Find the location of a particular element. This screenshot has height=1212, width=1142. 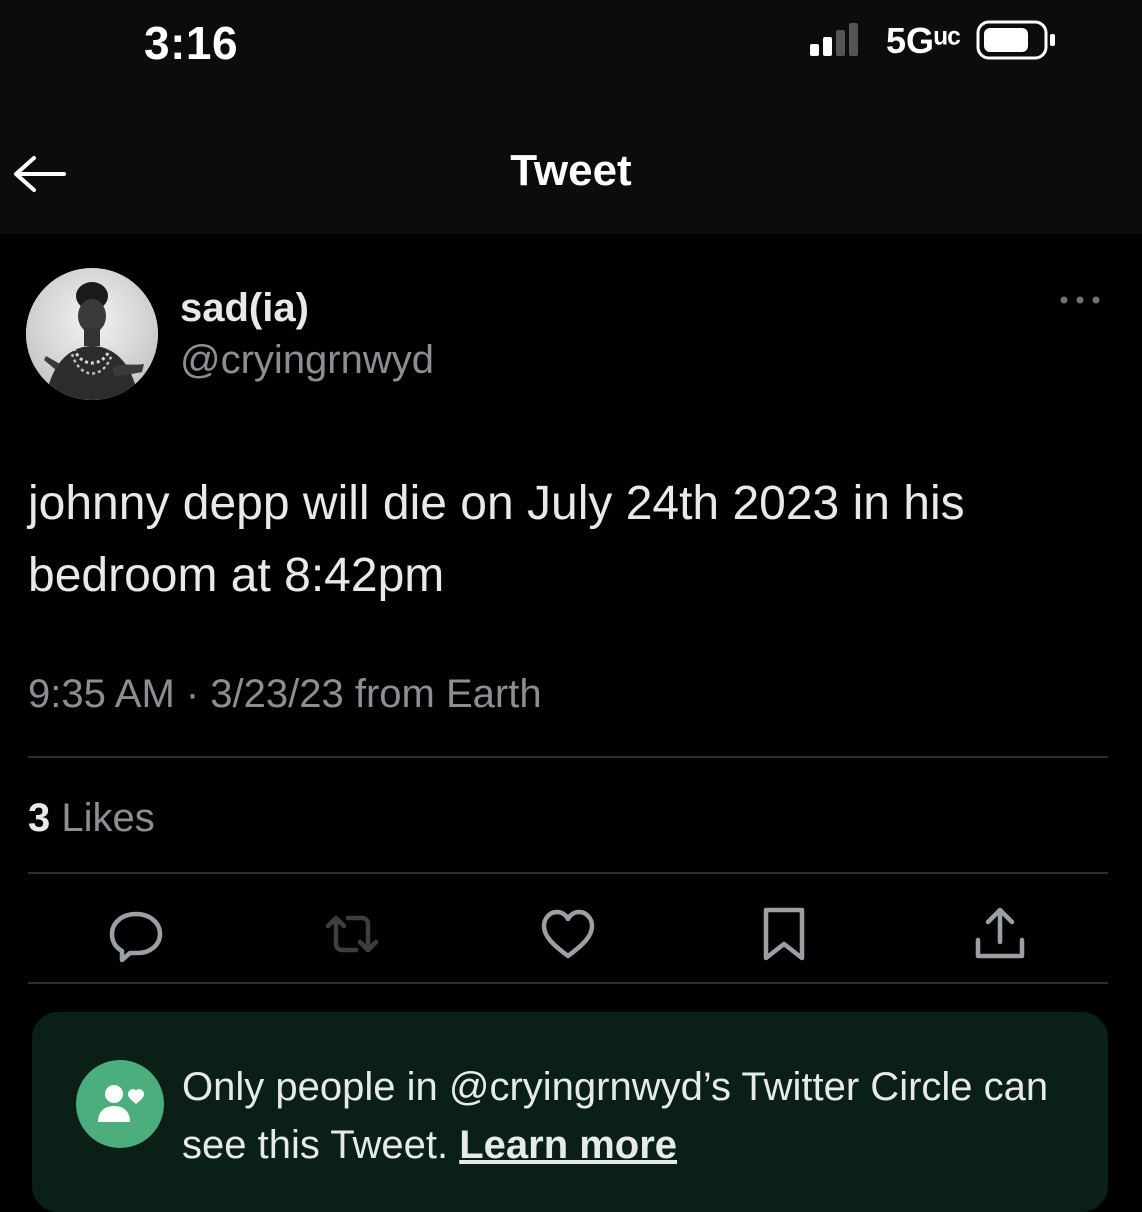

display-name: sad(ia) is located at coordinates (244, 308).